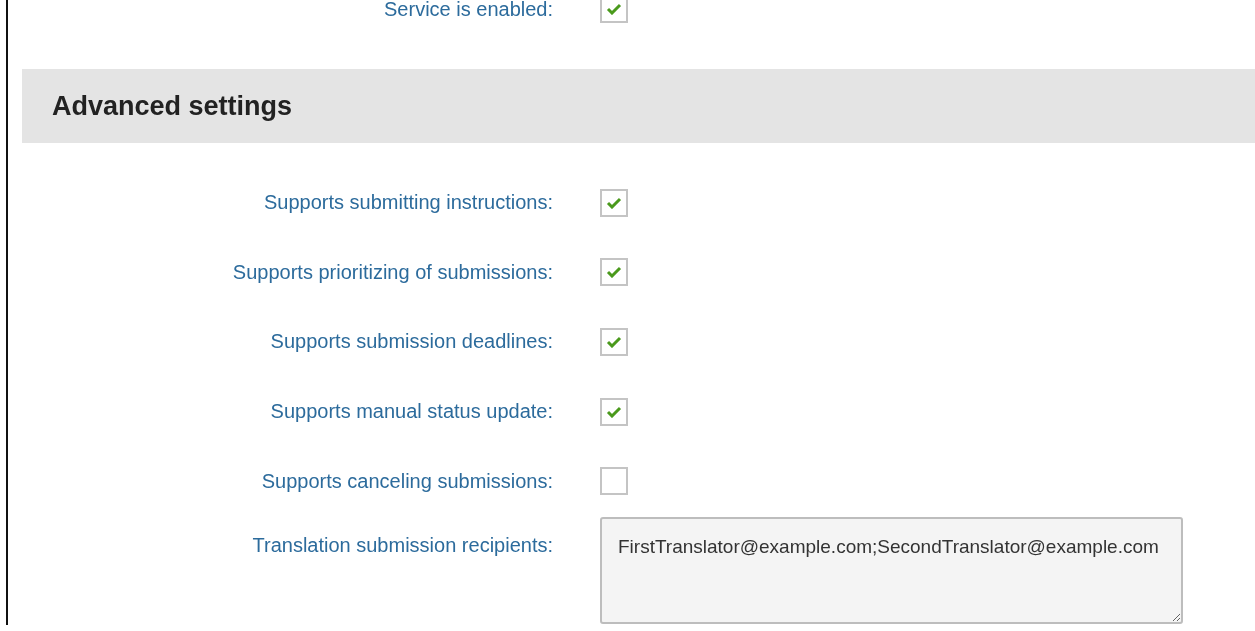  What do you see at coordinates (407, 481) in the screenshot?
I see `field-label: Supports canceling submissions:` at bounding box center [407, 481].